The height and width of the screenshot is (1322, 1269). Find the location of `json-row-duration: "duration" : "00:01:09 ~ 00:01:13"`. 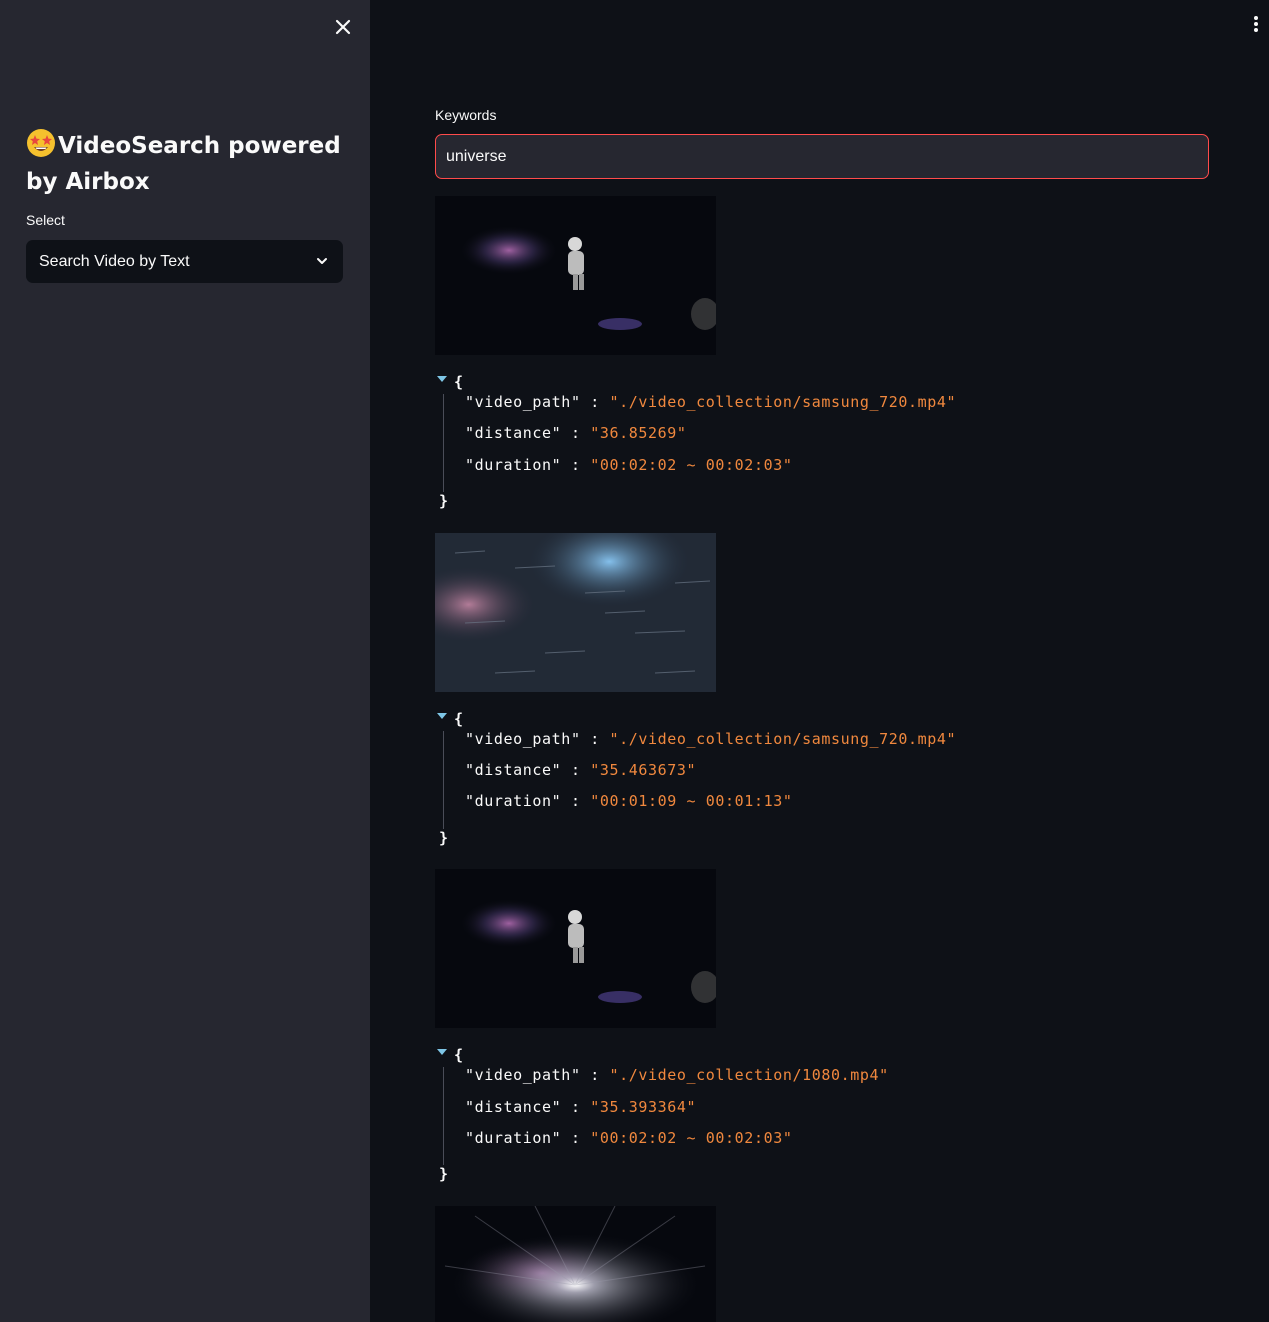

json-row-duration: "duration" : "00:01:09 ~ 00:01:13" is located at coordinates (629, 801).